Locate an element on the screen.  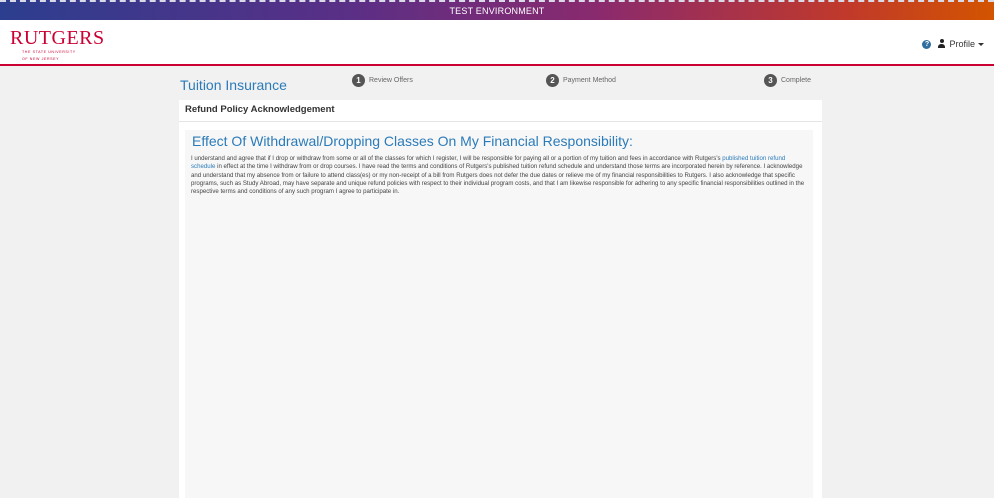
step-label: Payment Method is located at coordinates (589, 80).